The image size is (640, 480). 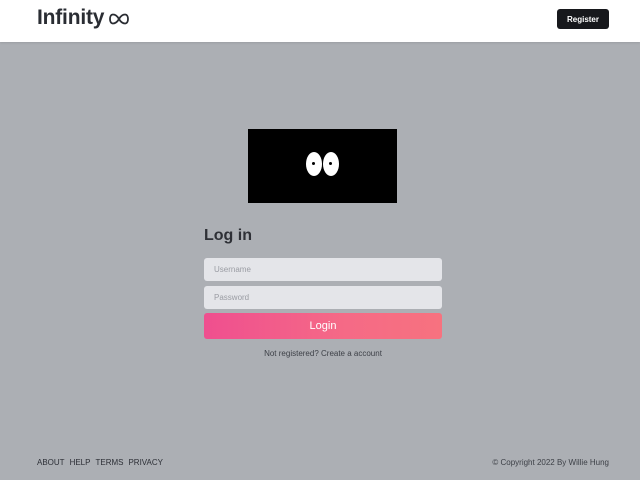 What do you see at coordinates (583, 19) in the screenshot?
I see `register-button: Register` at bounding box center [583, 19].